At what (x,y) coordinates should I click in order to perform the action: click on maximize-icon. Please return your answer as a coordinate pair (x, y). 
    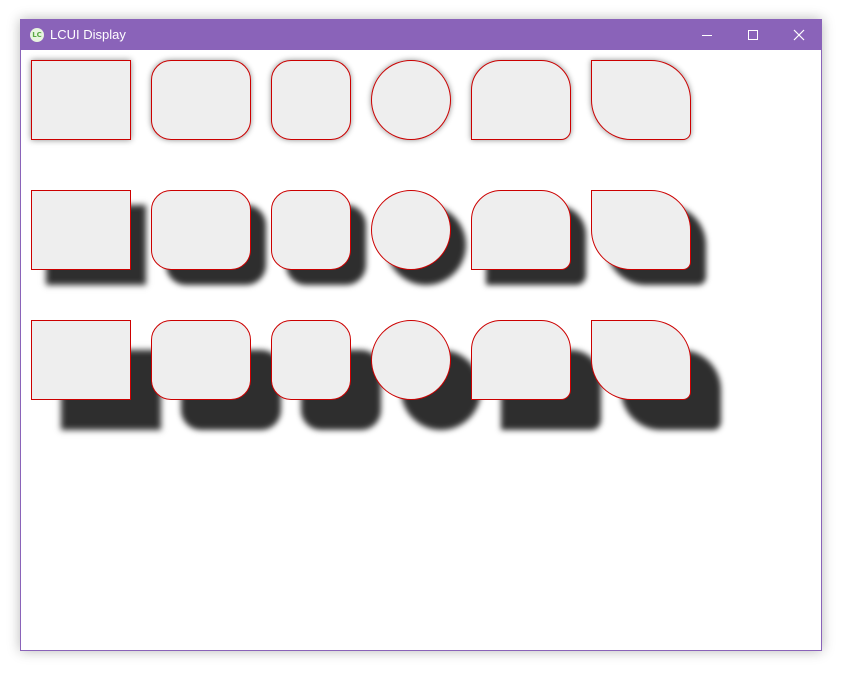
    Looking at the image, I should click on (753, 35).